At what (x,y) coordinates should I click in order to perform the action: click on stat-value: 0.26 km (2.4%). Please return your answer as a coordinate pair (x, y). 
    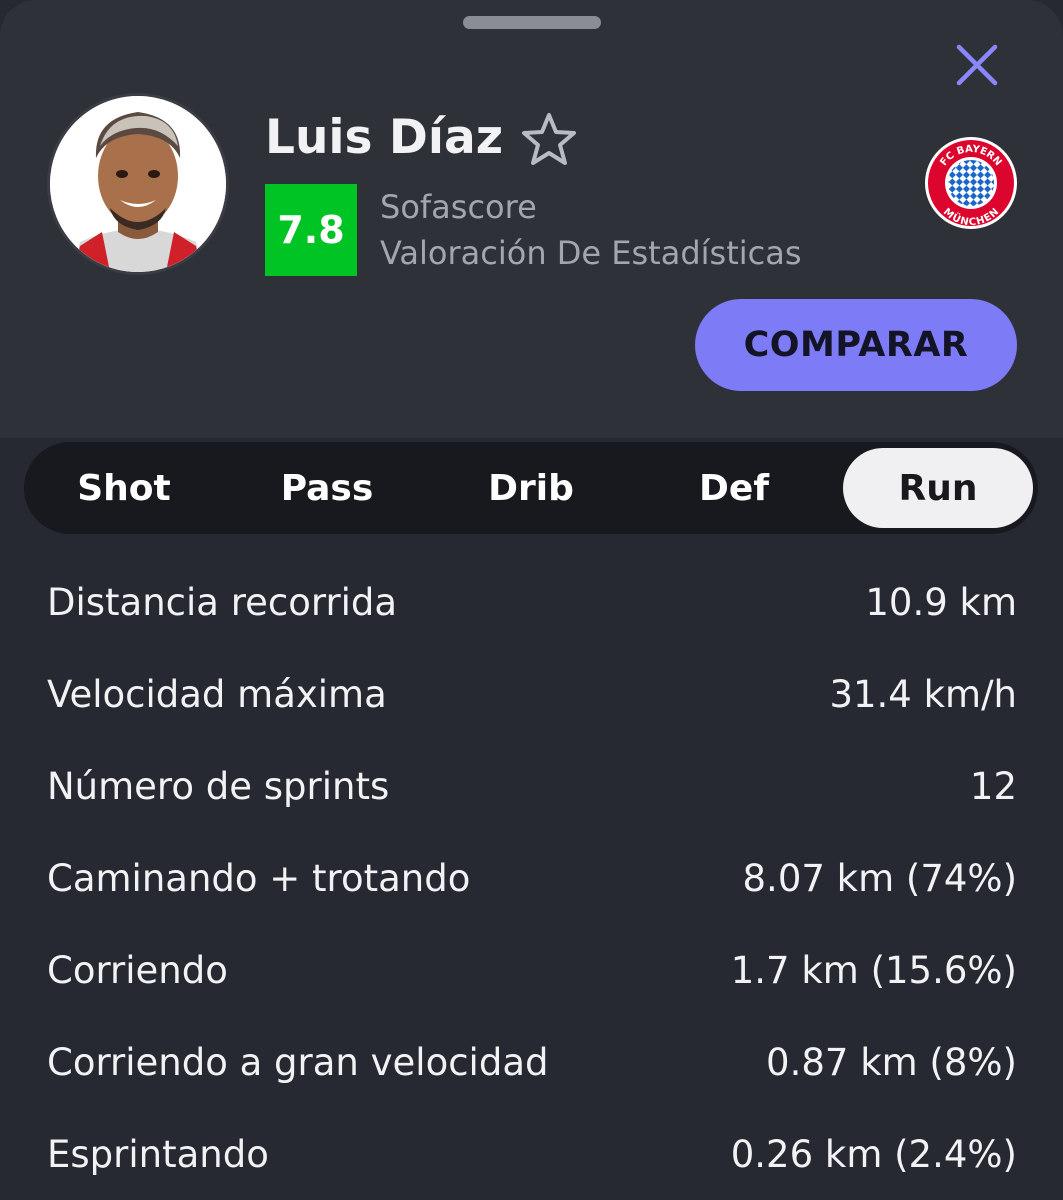
    Looking at the image, I should click on (873, 1154).